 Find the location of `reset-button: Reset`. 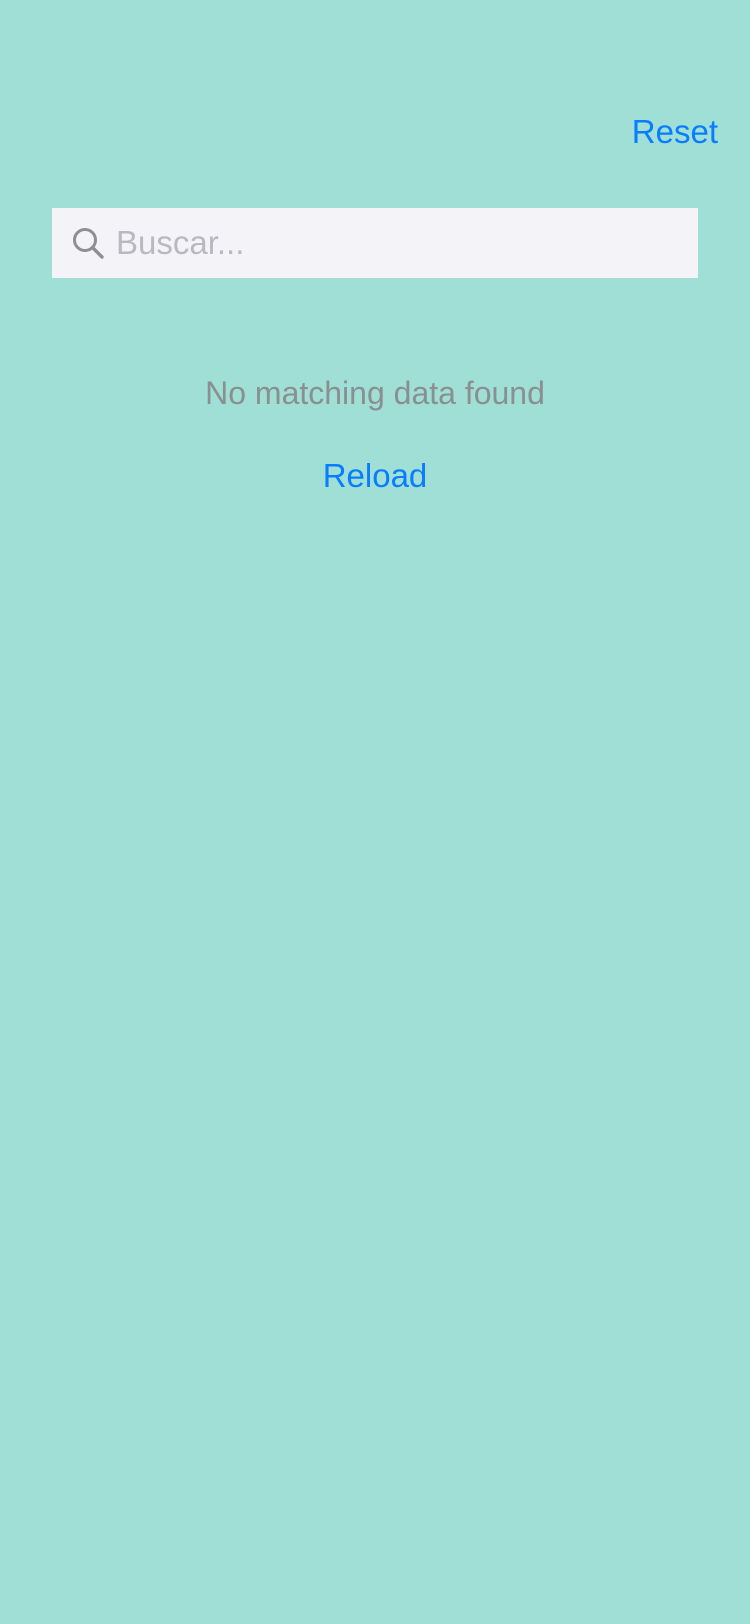

reset-button: Reset is located at coordinates (675, 132).